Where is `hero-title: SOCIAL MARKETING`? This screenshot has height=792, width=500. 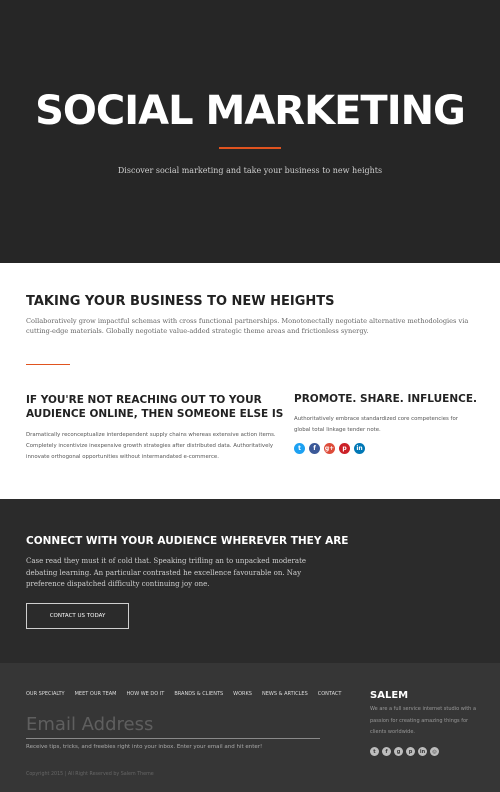 hero-title: SOCIAL MARKETING is located at coordinates (250, 111).